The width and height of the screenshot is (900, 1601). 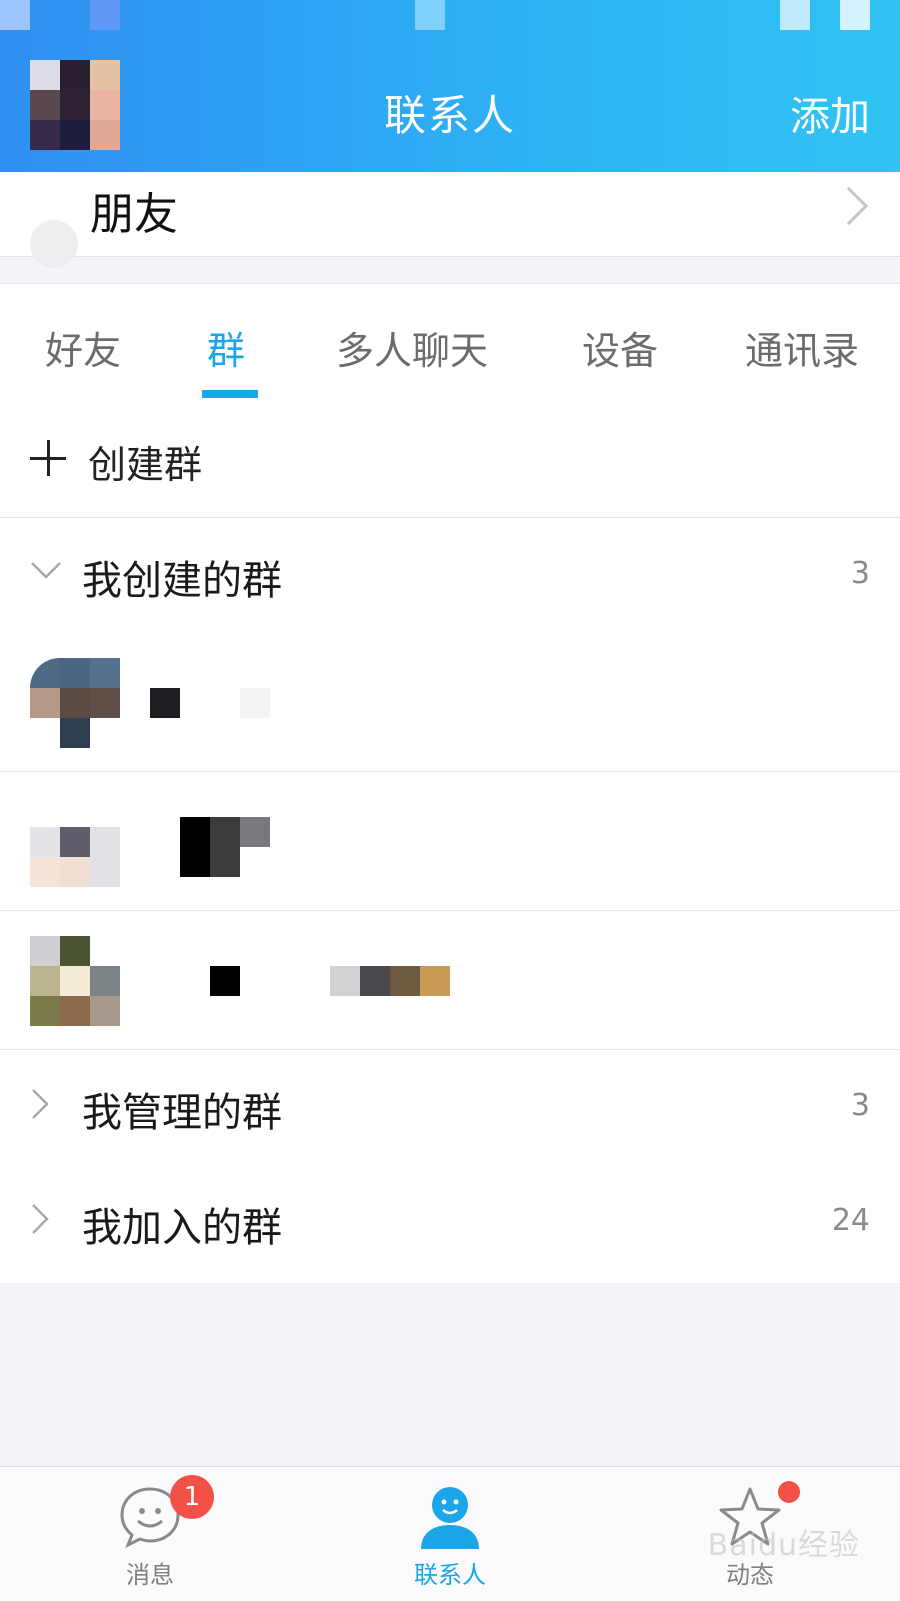 What do you see at coordinates (145, 465) in the screenshot?
I see `create-group-label: 创建群` at bounding box center [145, 465].